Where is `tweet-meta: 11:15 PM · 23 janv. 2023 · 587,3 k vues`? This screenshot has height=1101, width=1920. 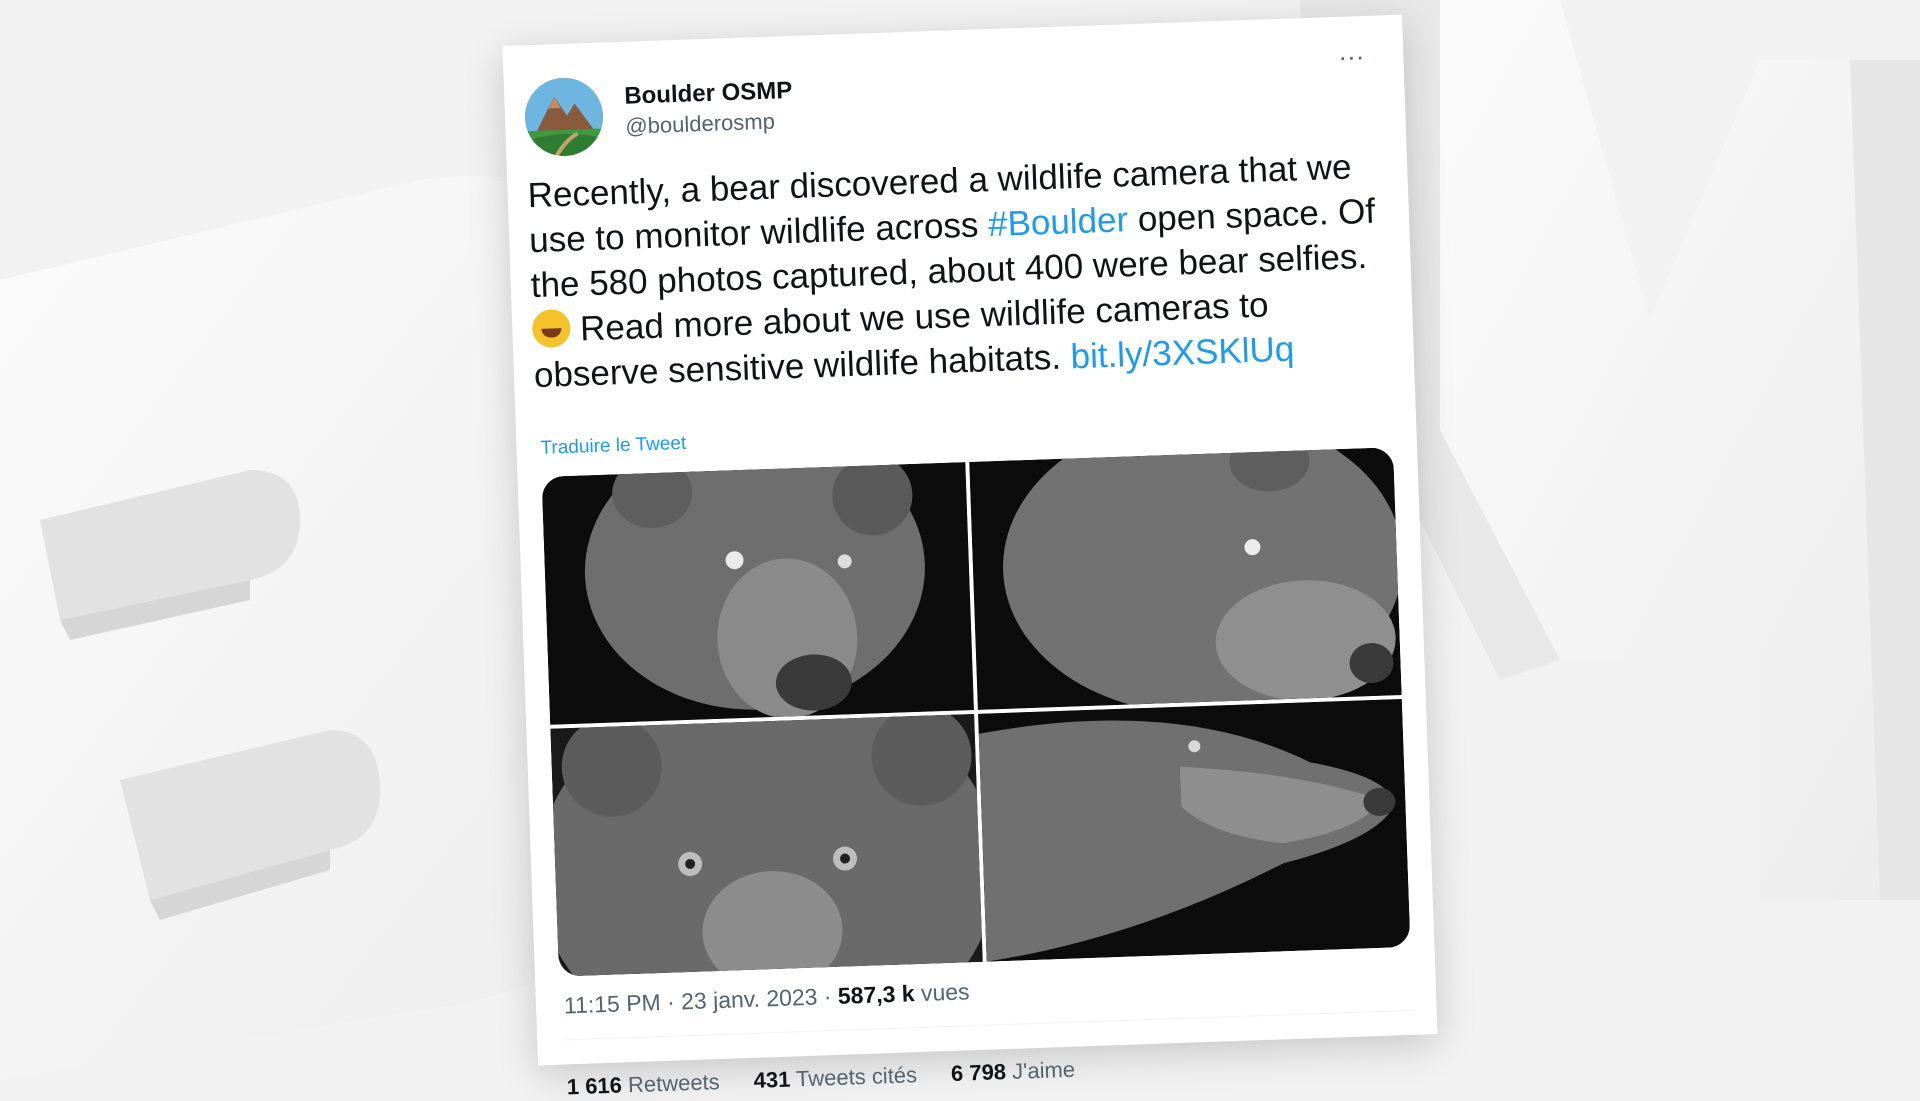
tweet-meta: 11:15 PM · 23 janv. 2023 · 587,3 k vues is located at coordinates (767, 998).